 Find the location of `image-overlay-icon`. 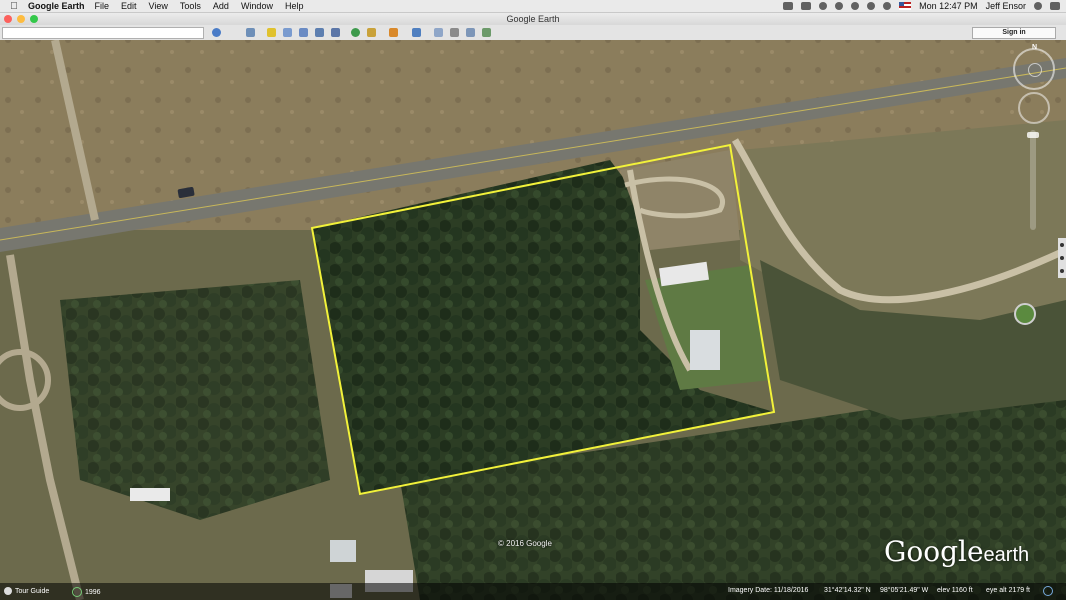

image-overlay-icon is located at coordinates (319, 32).